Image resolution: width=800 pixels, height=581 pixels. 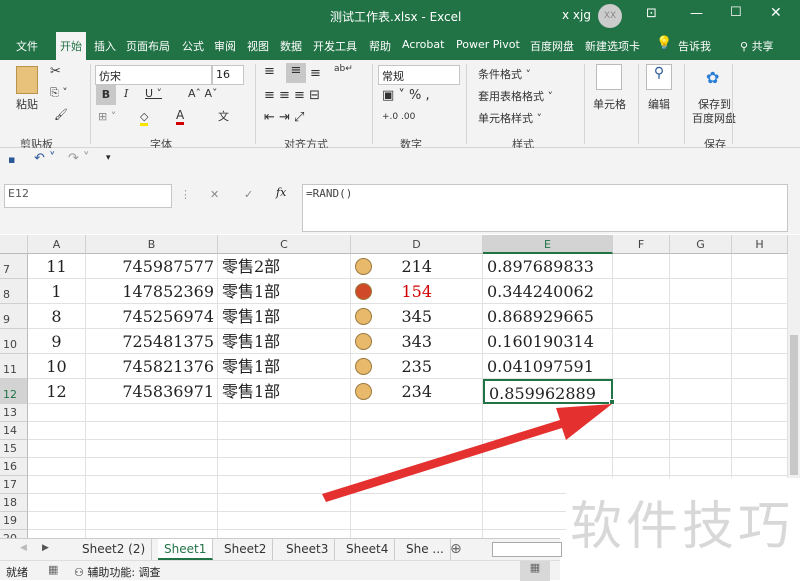 What do you see at coordinates (548, 341) in the screenshot?
I see `cell-e: 0.160190314` at bounding box center [548, 341].